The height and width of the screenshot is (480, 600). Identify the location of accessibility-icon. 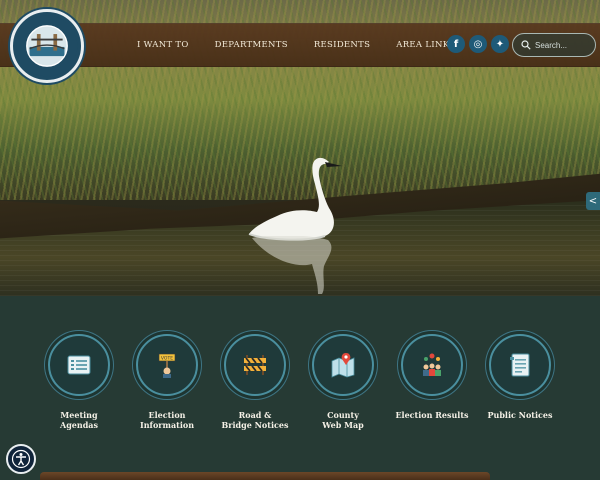
(21, 459).